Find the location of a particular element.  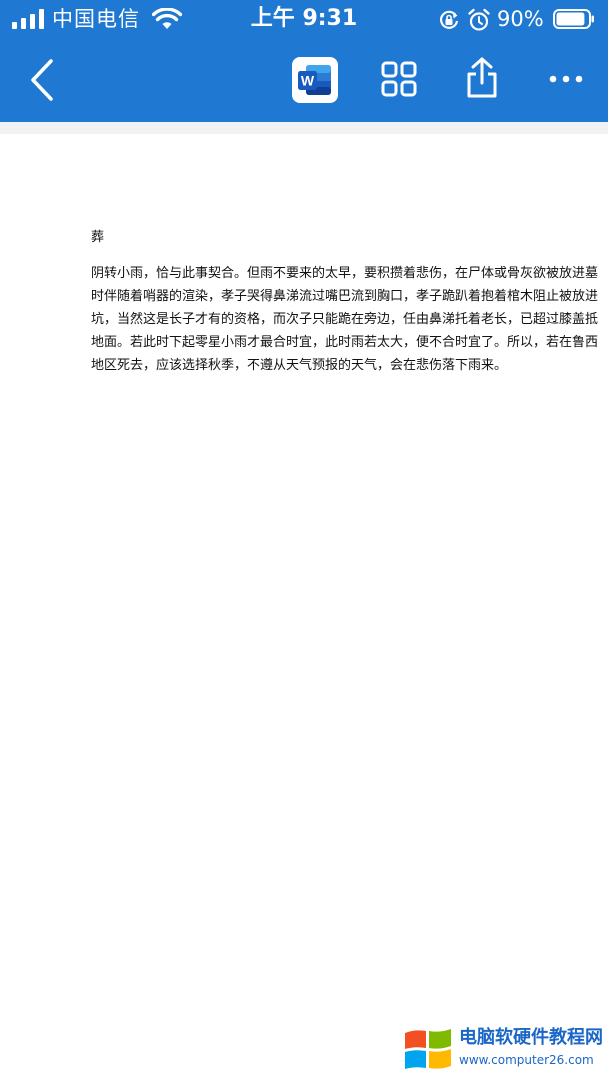

more-options-button is located at coordinates (566, 79).